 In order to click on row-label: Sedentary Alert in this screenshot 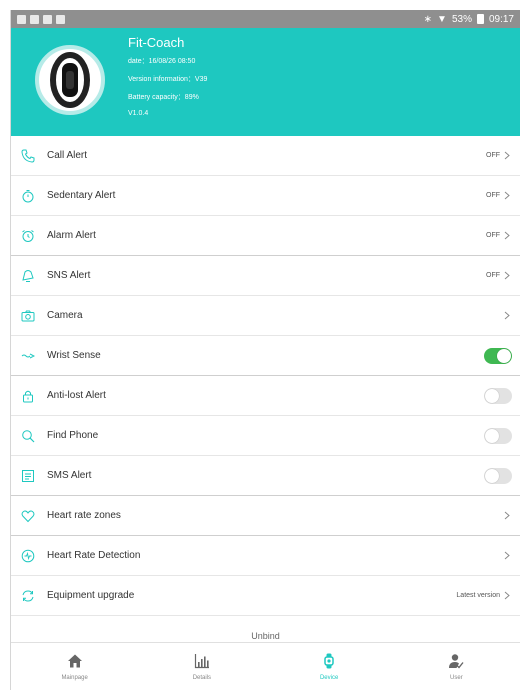, I will do `click(81, 195)`.